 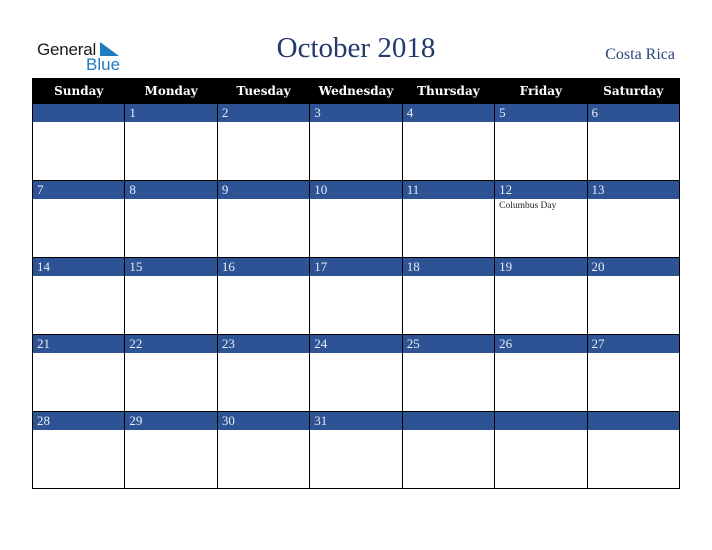 I want to click on day-cell-content: 28, so click(x=79, y=450).